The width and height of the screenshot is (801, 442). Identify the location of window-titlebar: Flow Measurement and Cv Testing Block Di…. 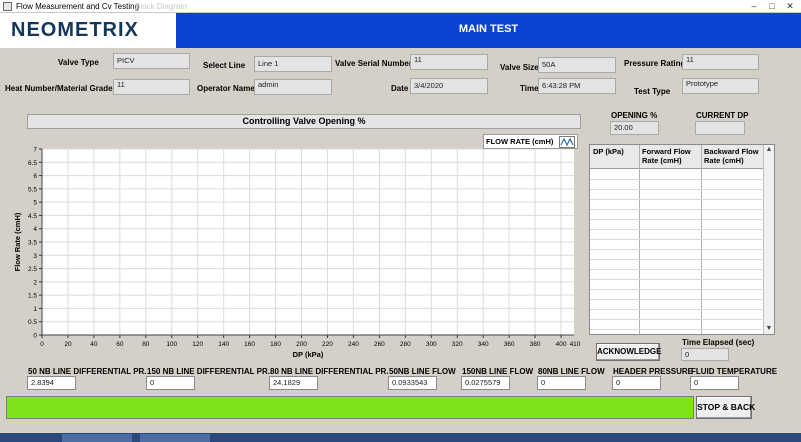
(400, 6).